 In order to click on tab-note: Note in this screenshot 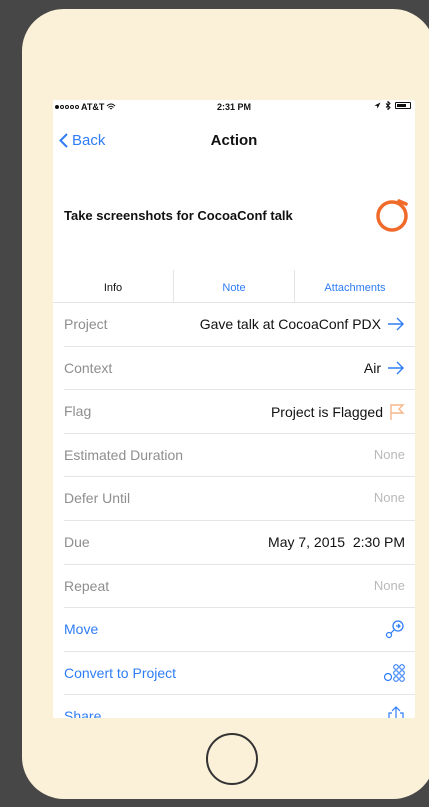, I will do `click(234, 286)`.